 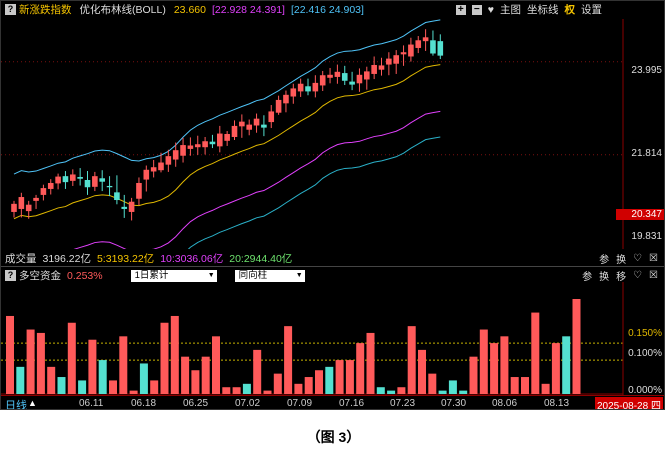 What do you see at coordinates (621, 275) in the screenshot?
I see `fund-move-button: 移` at bounding box center [621, 275].